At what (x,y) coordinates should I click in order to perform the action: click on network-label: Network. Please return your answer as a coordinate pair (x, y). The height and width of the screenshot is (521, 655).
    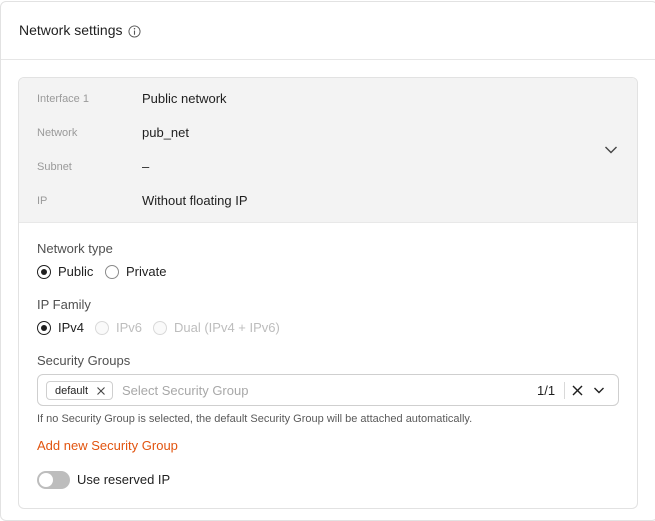
    Looking at the image, I should click on (57, 133).